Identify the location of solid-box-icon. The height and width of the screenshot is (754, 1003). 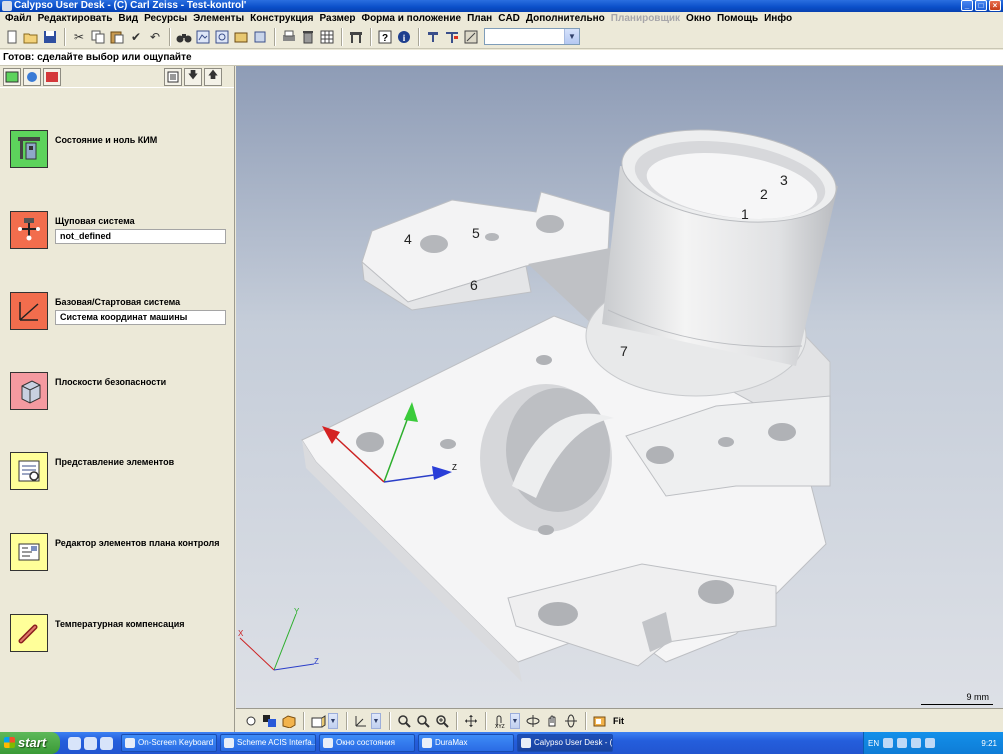
(289, 721).